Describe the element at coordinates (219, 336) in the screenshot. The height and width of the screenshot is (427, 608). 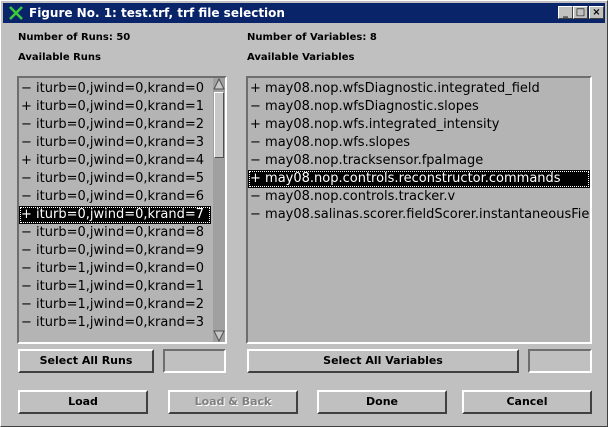
I see `scroll-down-icon` at that location.